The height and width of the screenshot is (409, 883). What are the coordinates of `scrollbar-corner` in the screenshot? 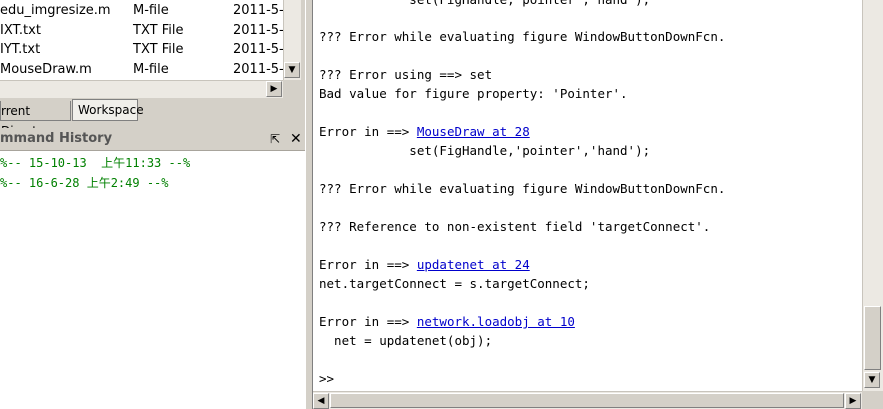 It's located at (872, 400).